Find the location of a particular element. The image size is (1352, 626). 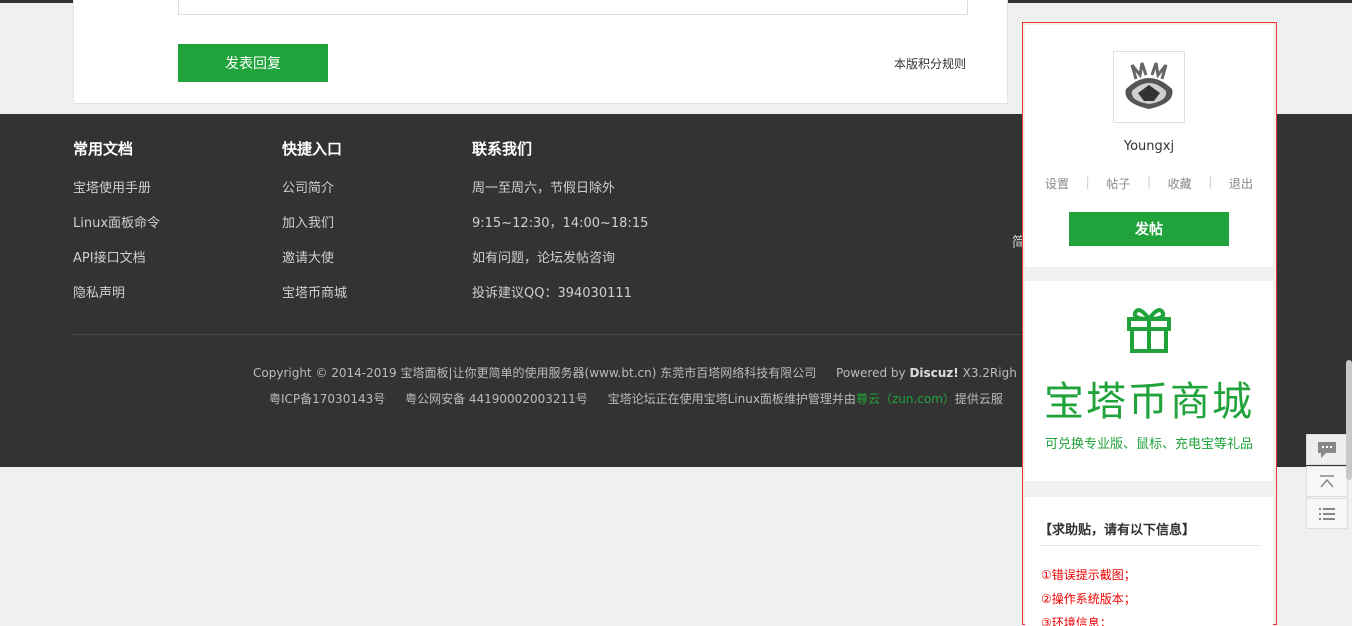

footer-column-quick: 快捷入口 公司简介 加入我们 邀请大使 宝塔币商城 is located at coordinates (314, 229).